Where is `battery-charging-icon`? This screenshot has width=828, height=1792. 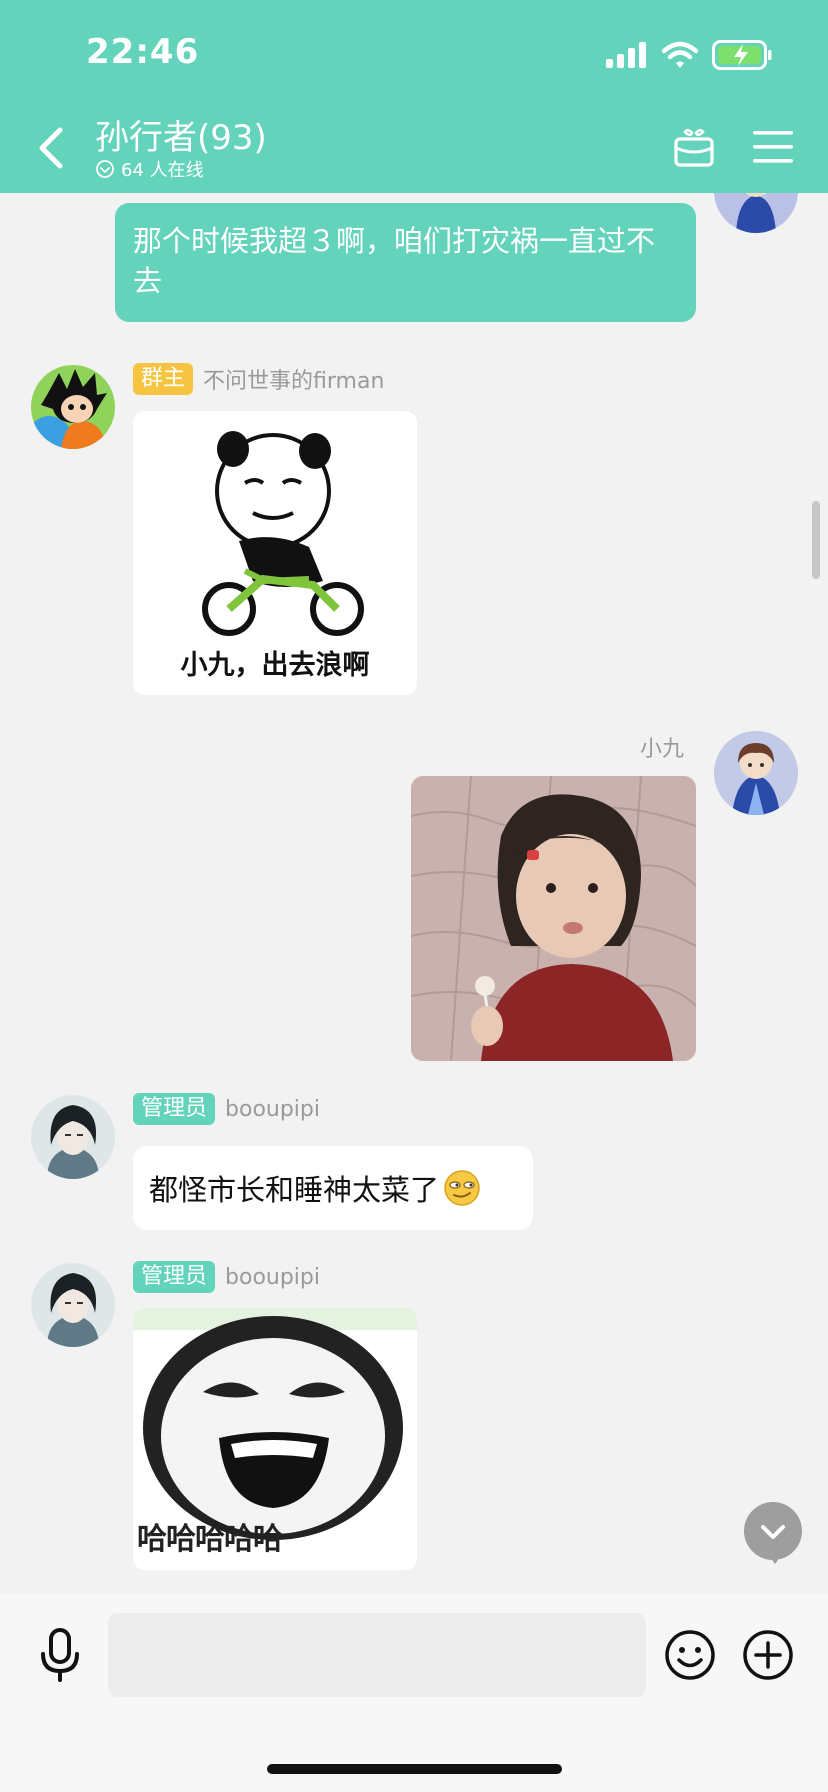
battery-charging-icon is located at coordinates (742, 55).